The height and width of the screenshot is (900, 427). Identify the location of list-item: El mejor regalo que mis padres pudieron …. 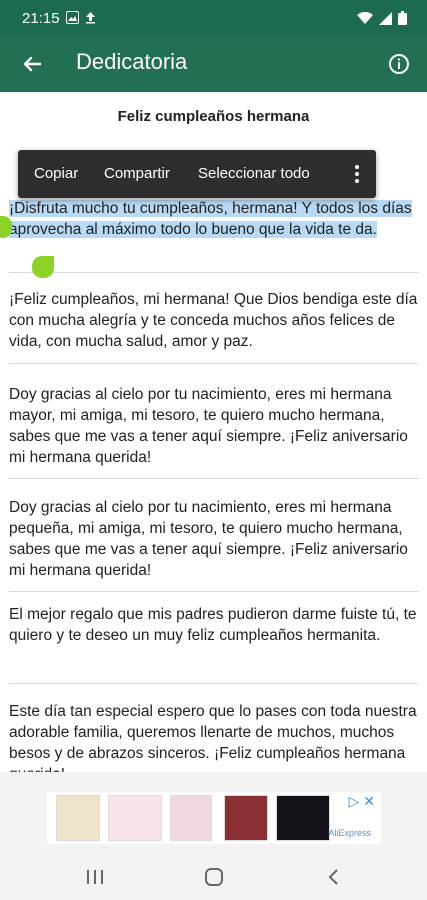
(214, 625).